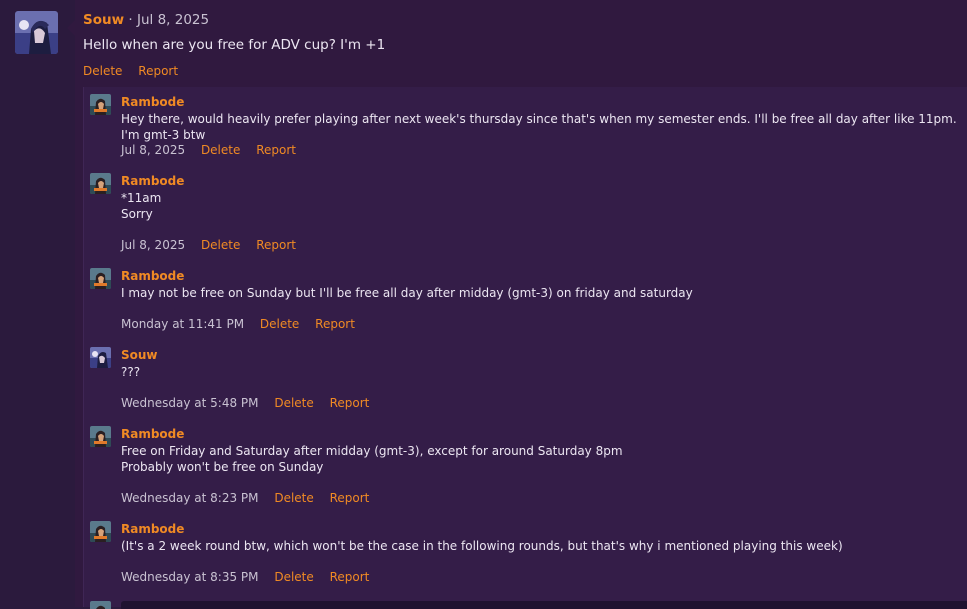 The width and height of the screenshot is (967, 609). What do you see at coordinates (544, 605) in the screenshot?
I see `reply-input` at bounding box center [544, 605].